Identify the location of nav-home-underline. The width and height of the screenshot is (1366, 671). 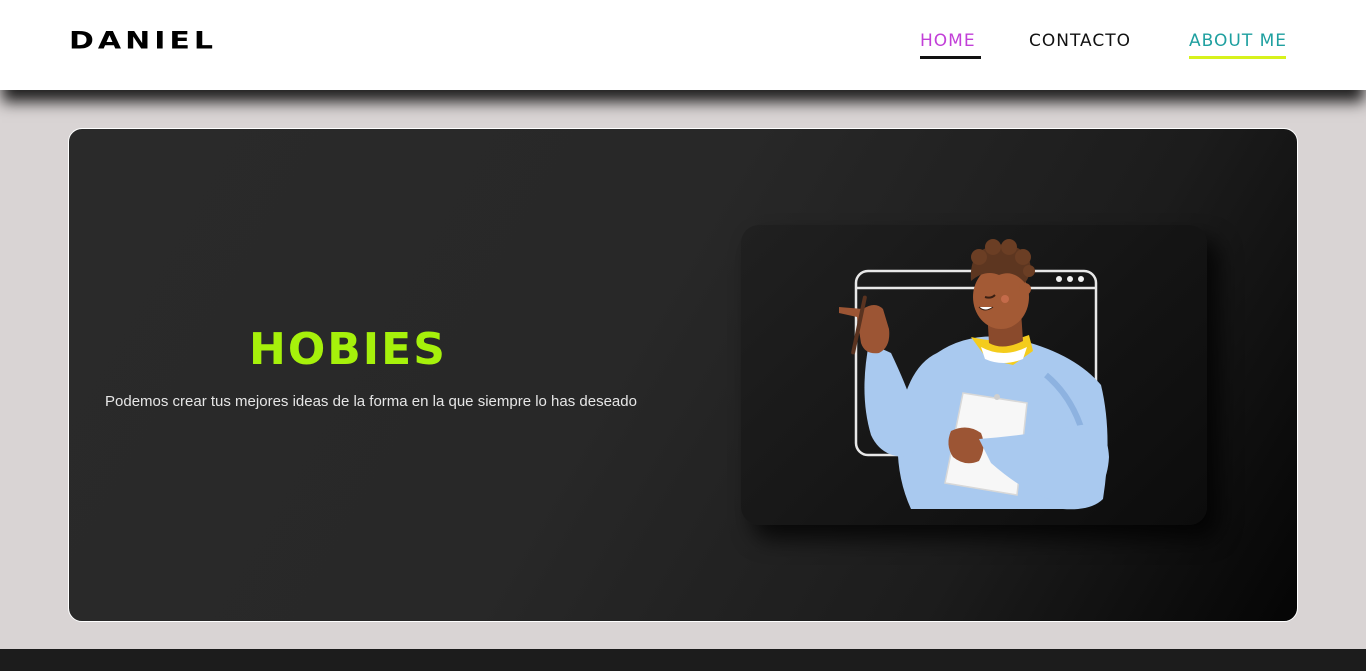
(950, 57).